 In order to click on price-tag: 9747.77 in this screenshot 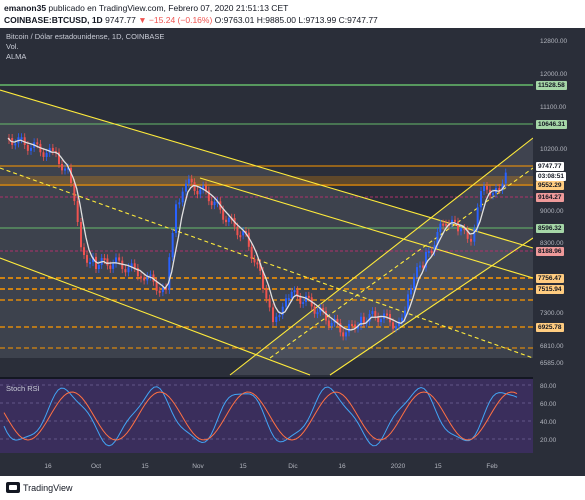, I will do `click(550, 166)`.